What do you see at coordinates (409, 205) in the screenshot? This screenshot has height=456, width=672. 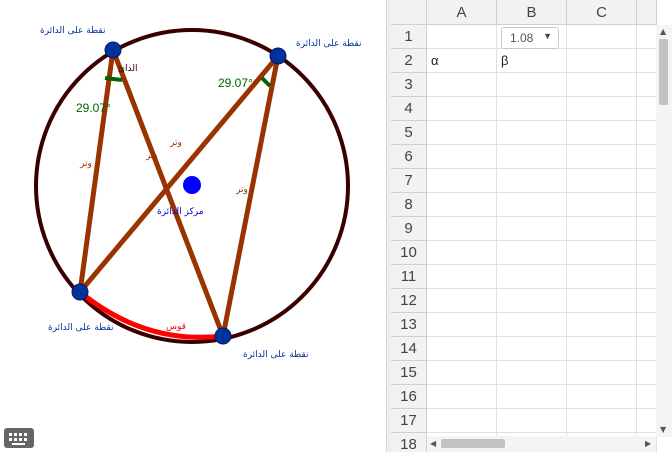 I see `row-header-8: 8` at bounding box center [409, 205].